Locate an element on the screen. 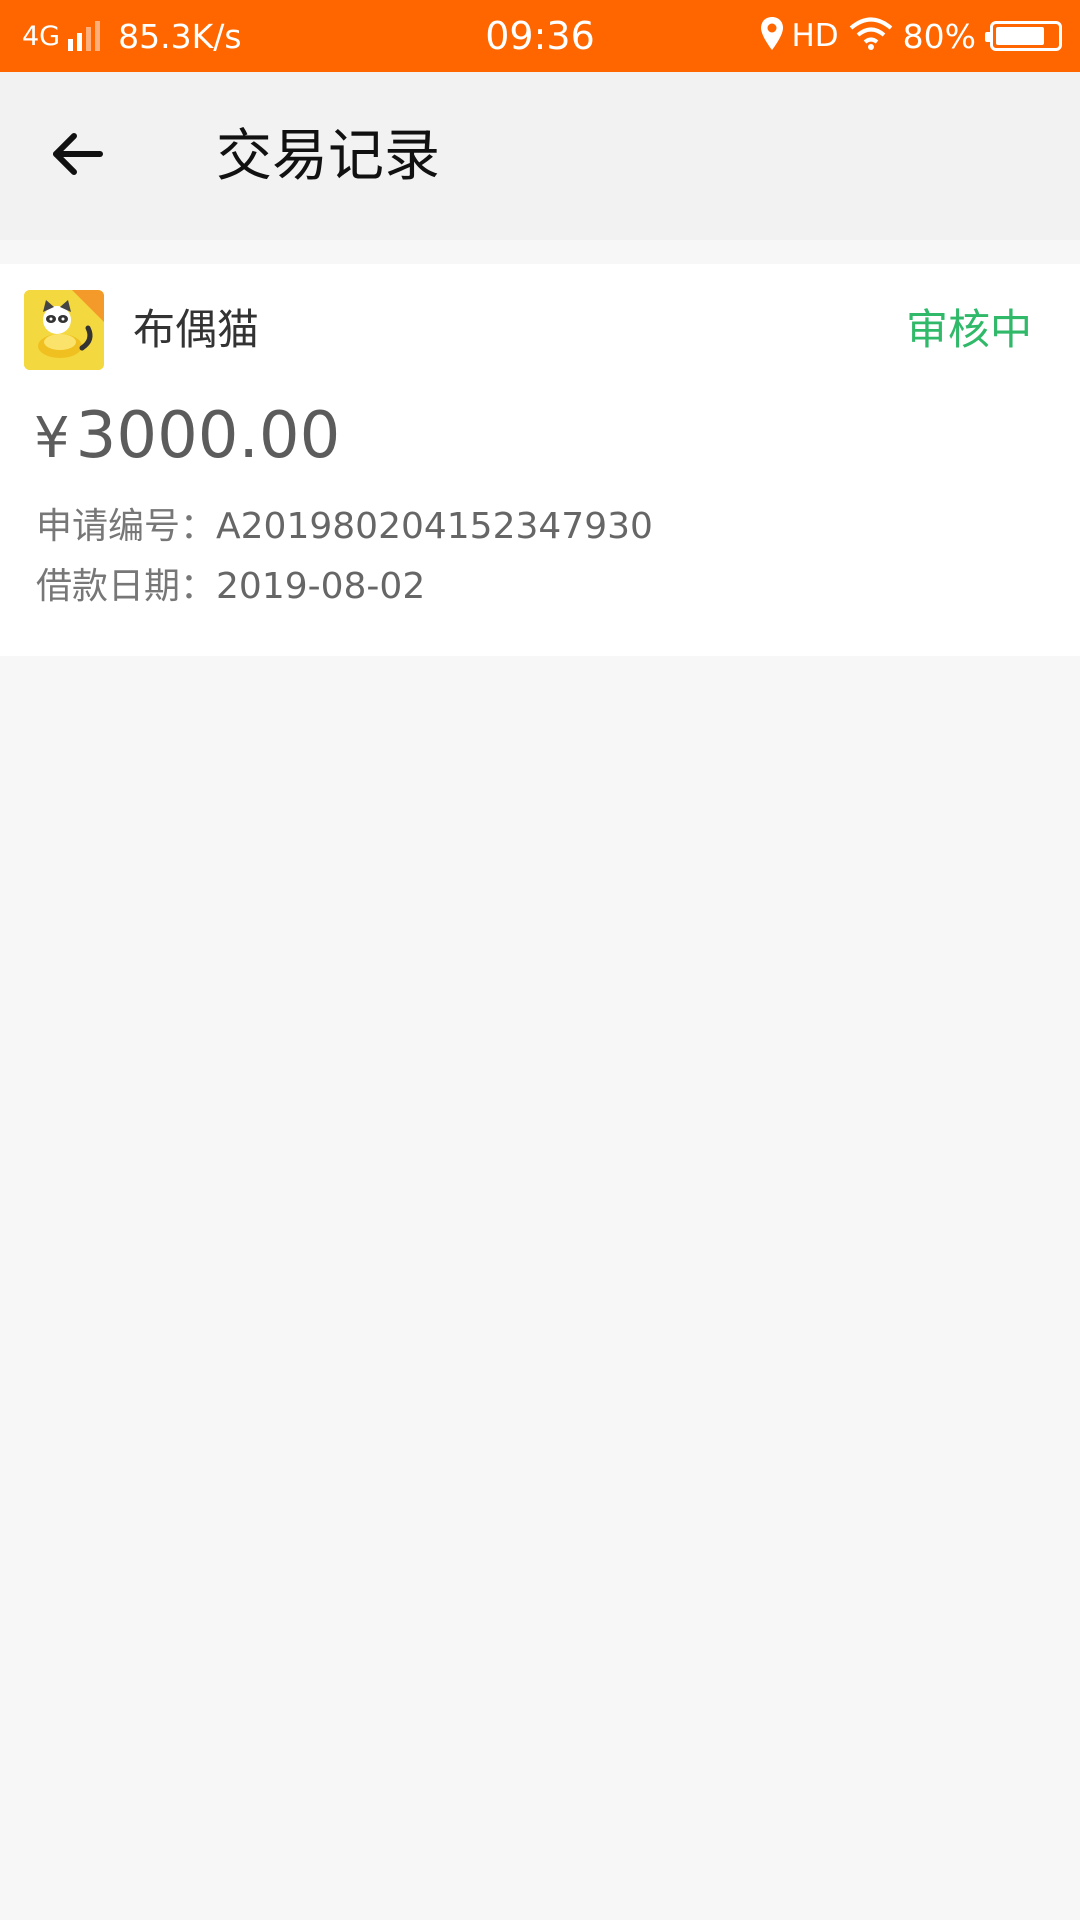 The image size is (1080, 1920). application-number-label: 申请编号： is located at coordinates (126, 526).